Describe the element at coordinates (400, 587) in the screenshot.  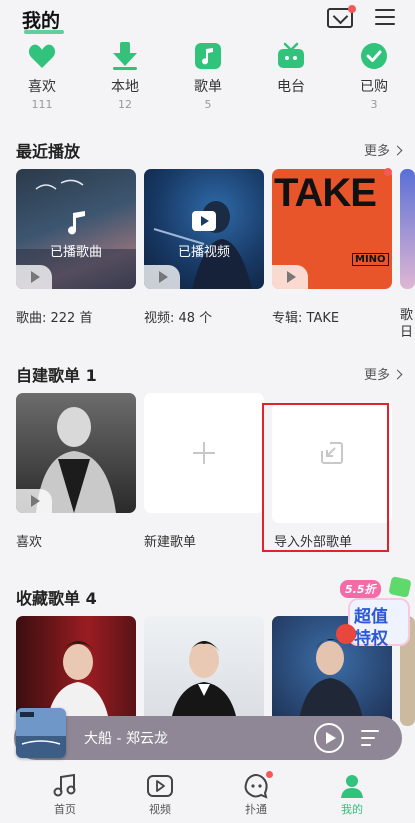
I see `gift-icon` at that location.